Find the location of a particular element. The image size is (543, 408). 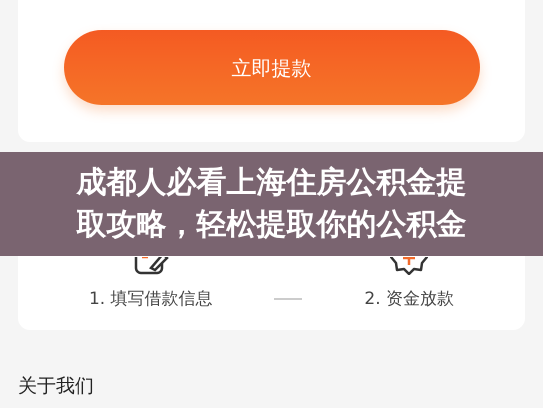

connector-line is located at coordinates (288, 299).